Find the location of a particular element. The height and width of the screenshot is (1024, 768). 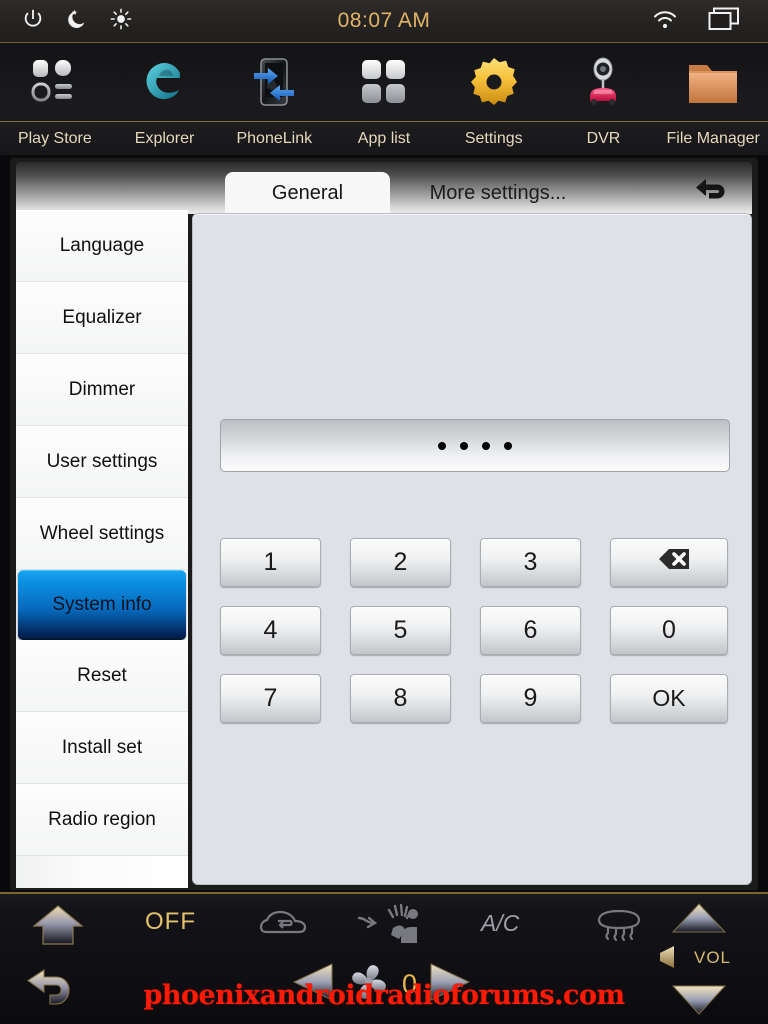

sidebar-item-install-set: Install set is located at coordinates (102, 748).